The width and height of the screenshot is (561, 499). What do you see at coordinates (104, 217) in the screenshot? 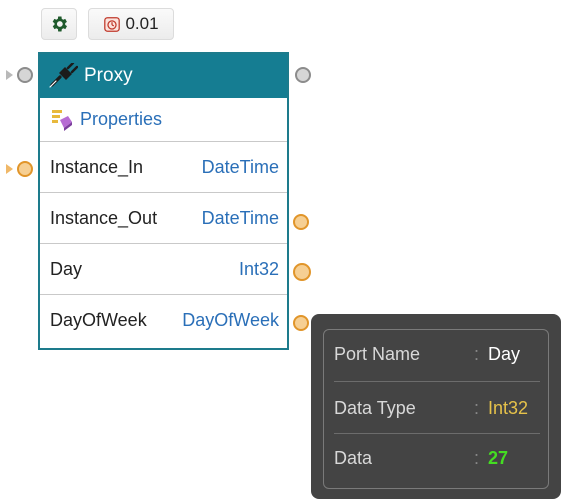
I see `port-name: Instance_Out` at bounding box center [104, 217].